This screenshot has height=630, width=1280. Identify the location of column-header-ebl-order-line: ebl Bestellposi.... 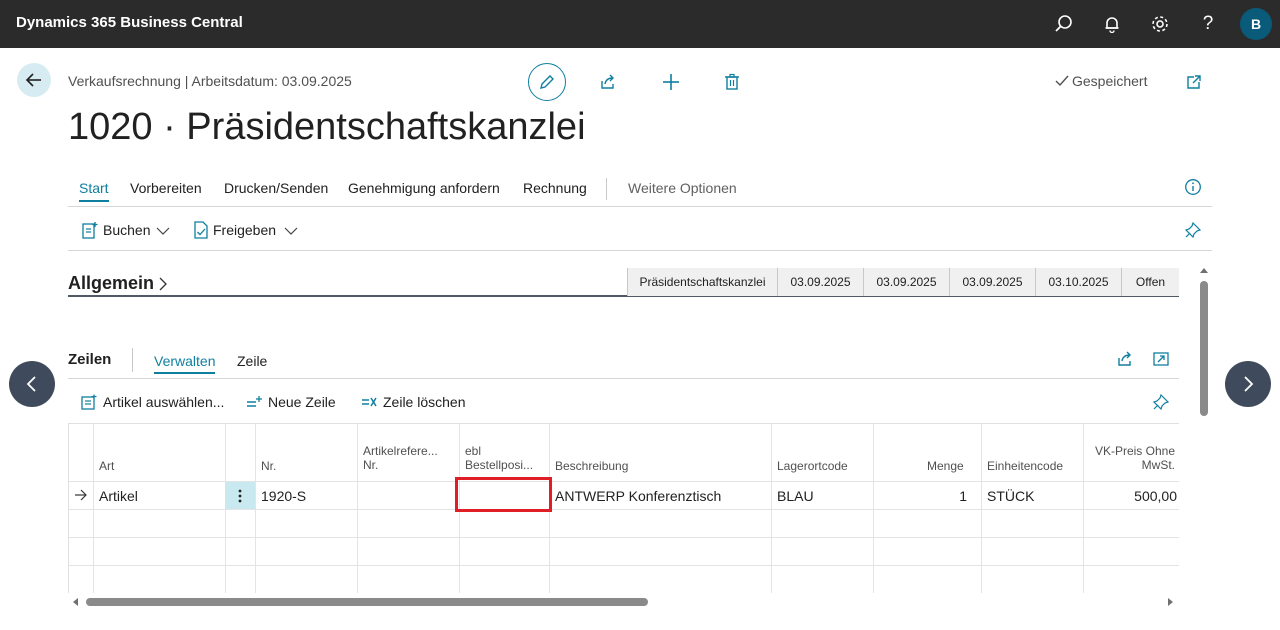
(499, 458).